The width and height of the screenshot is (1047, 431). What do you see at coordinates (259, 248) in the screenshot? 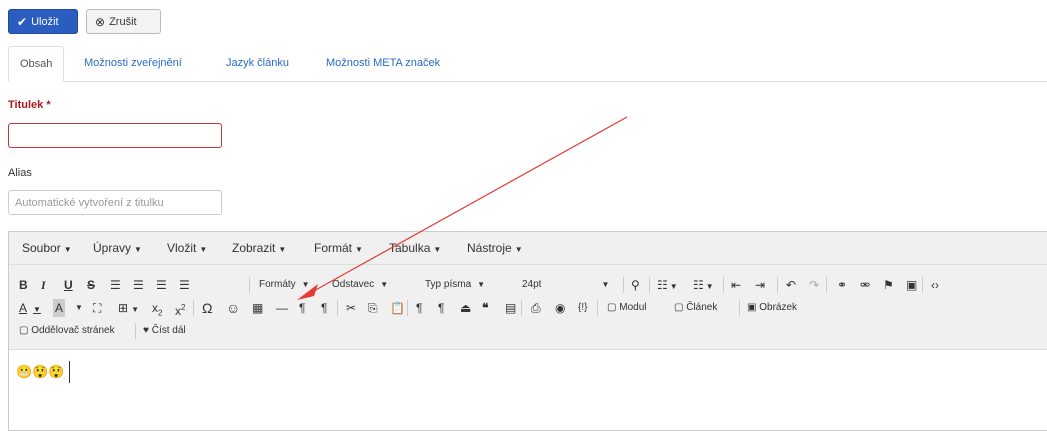
I see `menu-view: Zobrazit ▼` at bounding box center [259, 248].